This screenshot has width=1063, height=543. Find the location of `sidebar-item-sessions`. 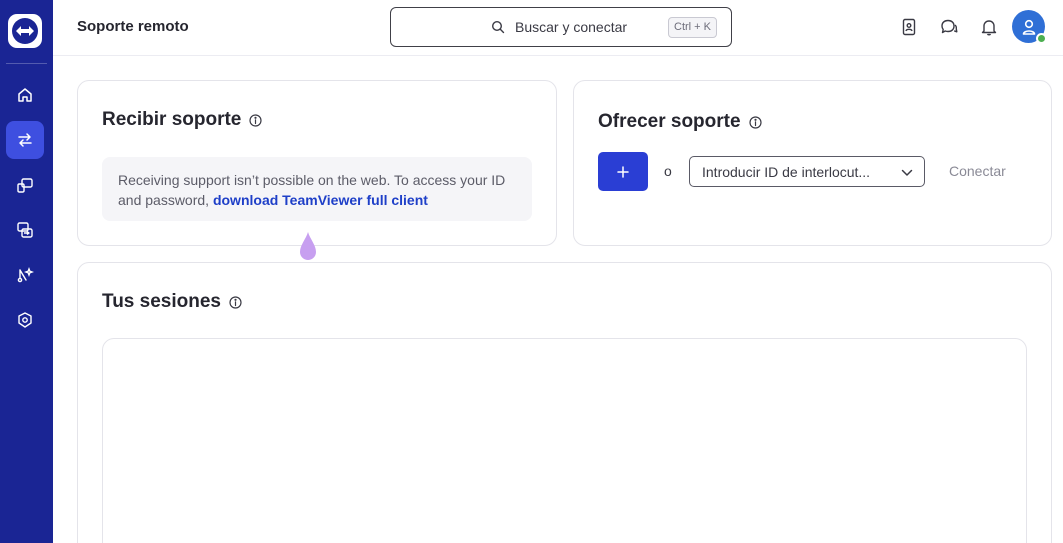

sidebar-item-sessions is located at coordinates (25, 230).